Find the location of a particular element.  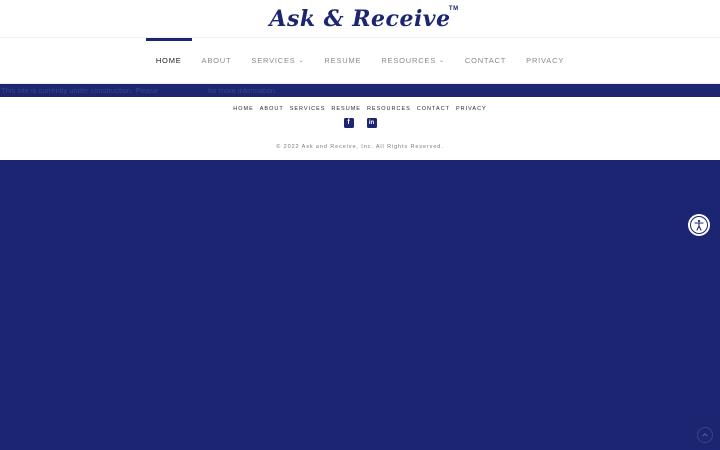

footer-link-contact: CONTACT is located at coordinates (433, 109).